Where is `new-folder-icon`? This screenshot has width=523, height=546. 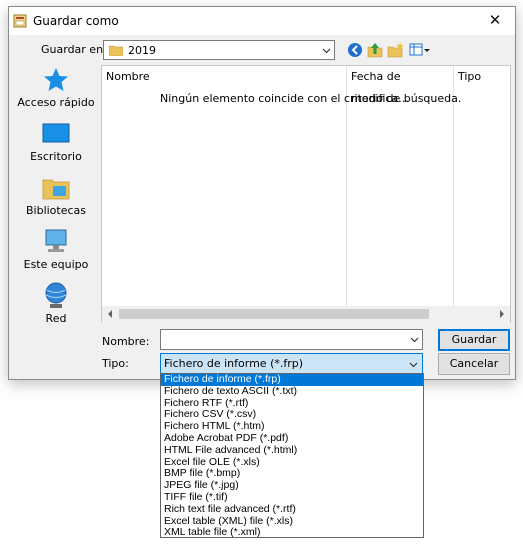
new-folder-icon is located at coordinates (396, 50).